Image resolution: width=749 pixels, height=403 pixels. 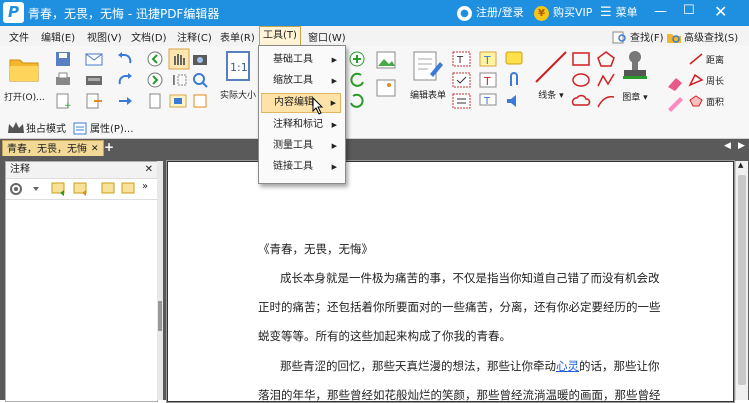 What do you see at coordinates (488, 80) in the screenshot?
I see `textbox-icon: T` at bounding box center [488, 80].